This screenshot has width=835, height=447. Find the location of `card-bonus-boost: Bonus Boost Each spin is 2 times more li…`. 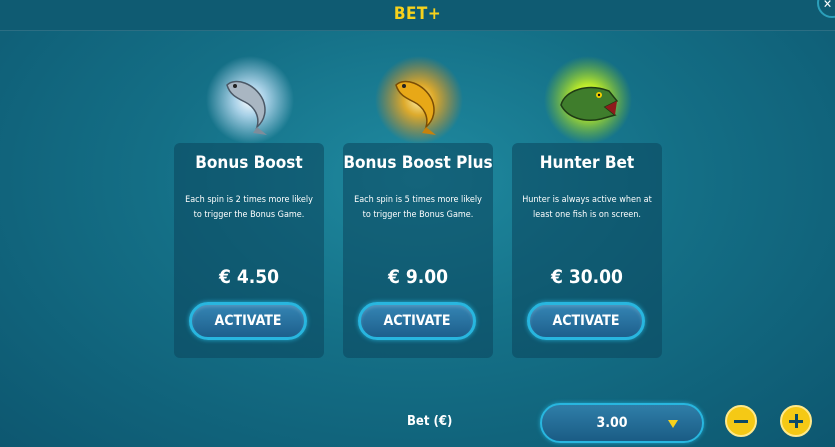

card-bonus-boost: Bonus Boost Each spin is 2 times more li… is located at coordinates (249, 250).